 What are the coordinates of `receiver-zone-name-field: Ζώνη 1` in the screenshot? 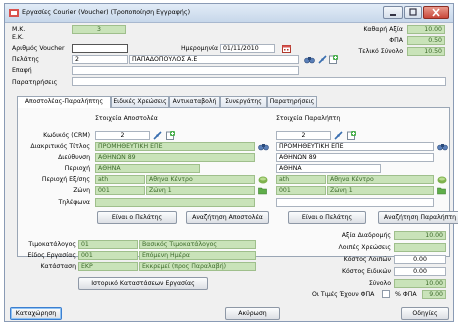 It's located at (380, 190).